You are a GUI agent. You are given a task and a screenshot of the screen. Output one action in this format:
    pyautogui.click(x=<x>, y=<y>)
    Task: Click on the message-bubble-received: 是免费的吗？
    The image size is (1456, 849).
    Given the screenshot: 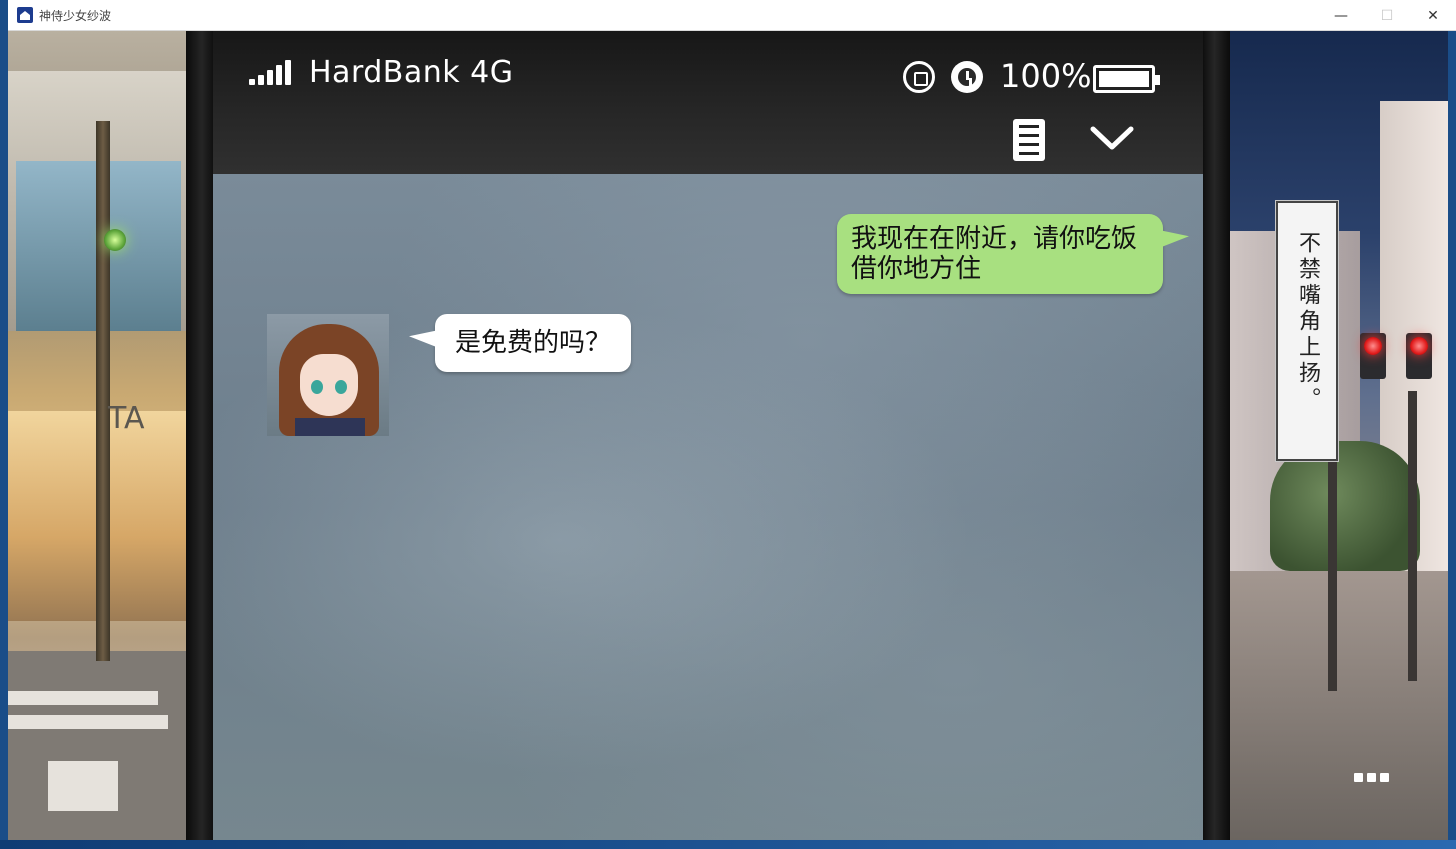 What is the action you would take?
    pyautogui.click(x=533, y=343)
    